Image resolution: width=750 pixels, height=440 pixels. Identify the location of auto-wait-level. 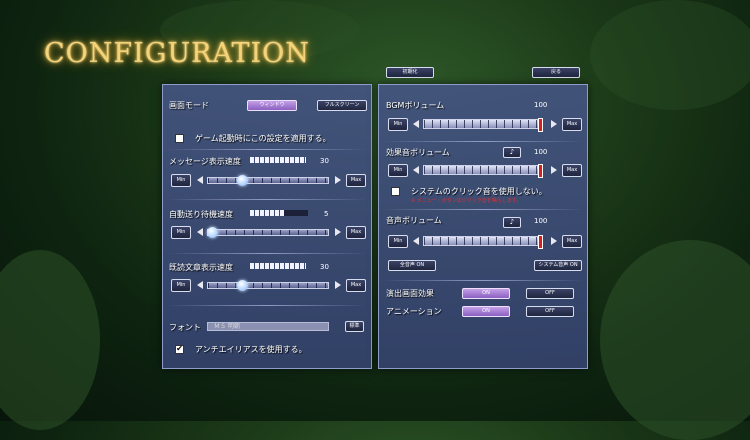
(267, 213).